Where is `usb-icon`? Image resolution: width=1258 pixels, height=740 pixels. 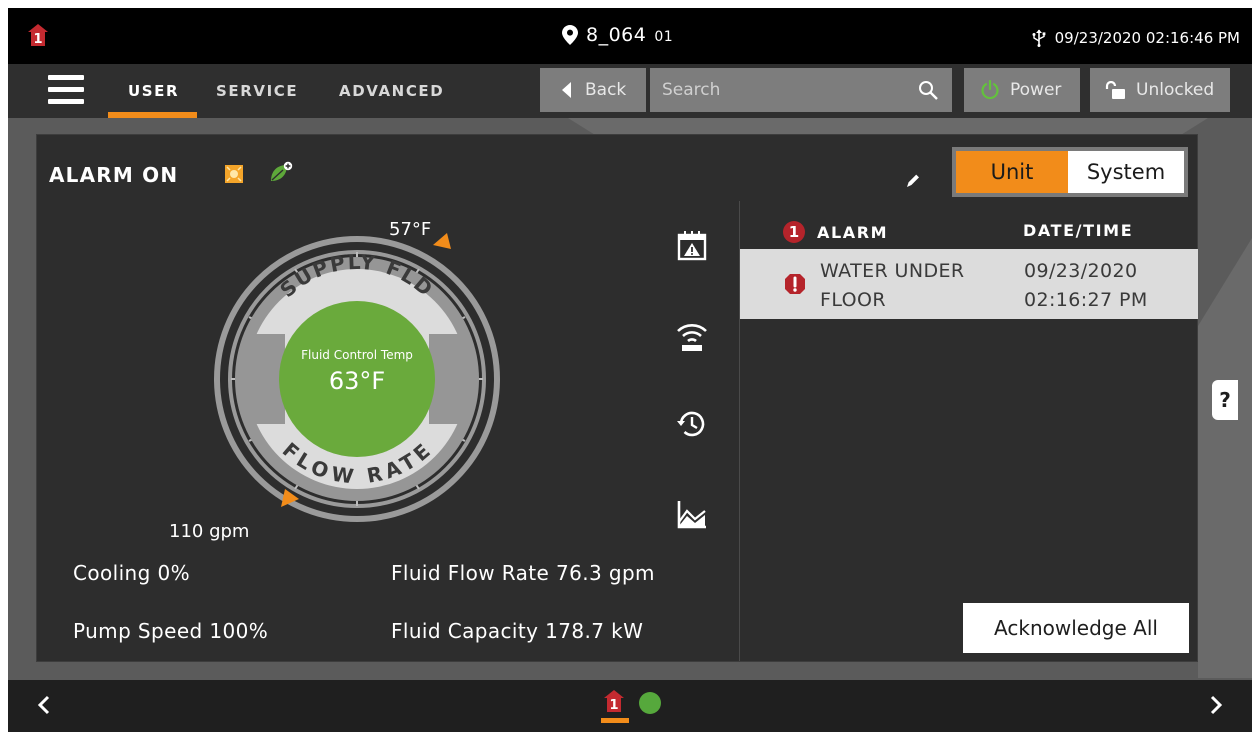
usb-icon is located at coordinates (1039, 38).